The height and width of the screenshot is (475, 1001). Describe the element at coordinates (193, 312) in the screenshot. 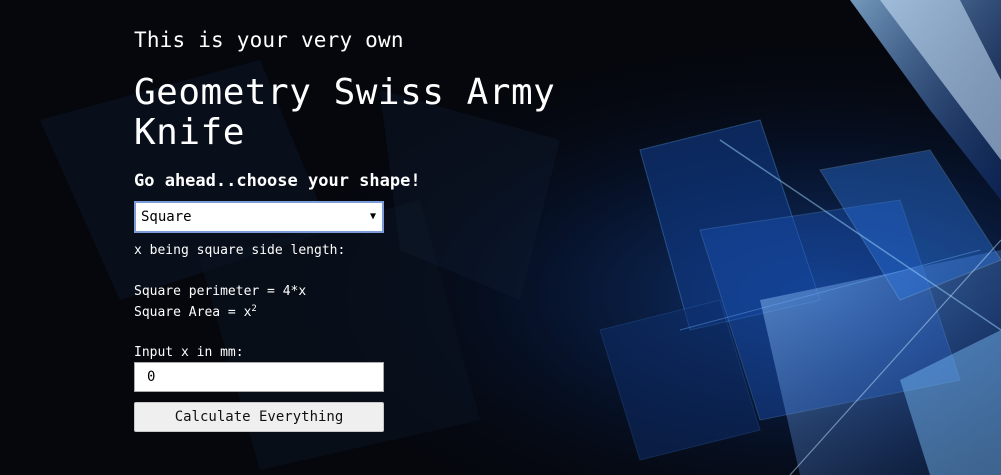

I see `area-formula-text: Square Area = x` at that location.